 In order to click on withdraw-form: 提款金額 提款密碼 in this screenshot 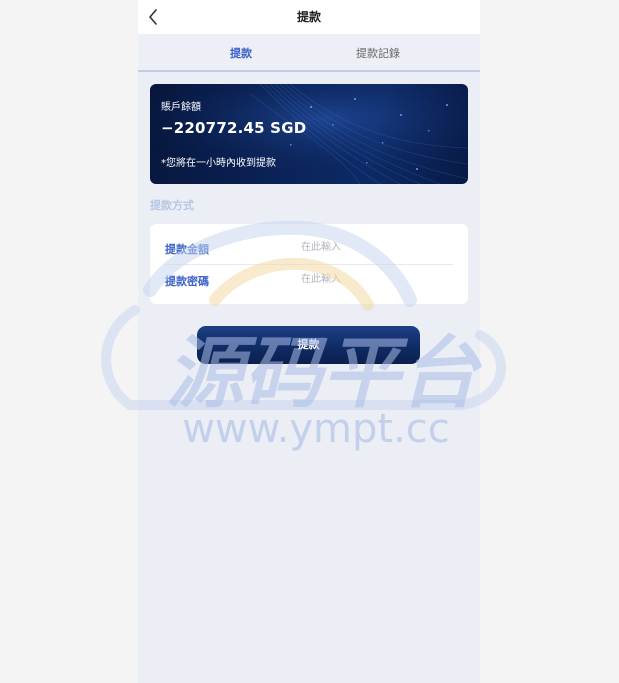, I will do `click(309, 264)`.